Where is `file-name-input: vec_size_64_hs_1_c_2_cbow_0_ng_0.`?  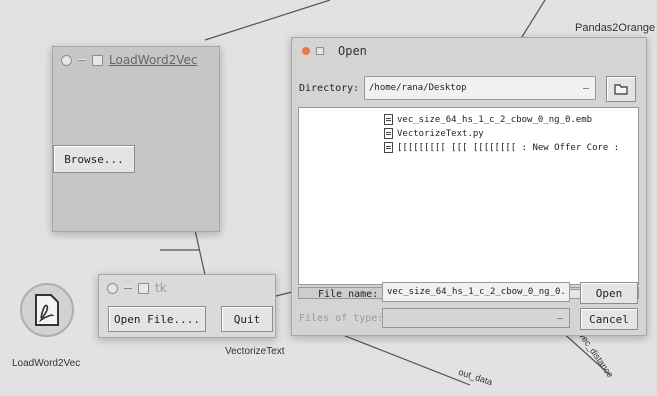 file-name-input: vec_size_64_hs_1_c_2_cbow_0_ng_0. is located at coordinates (476, 292).